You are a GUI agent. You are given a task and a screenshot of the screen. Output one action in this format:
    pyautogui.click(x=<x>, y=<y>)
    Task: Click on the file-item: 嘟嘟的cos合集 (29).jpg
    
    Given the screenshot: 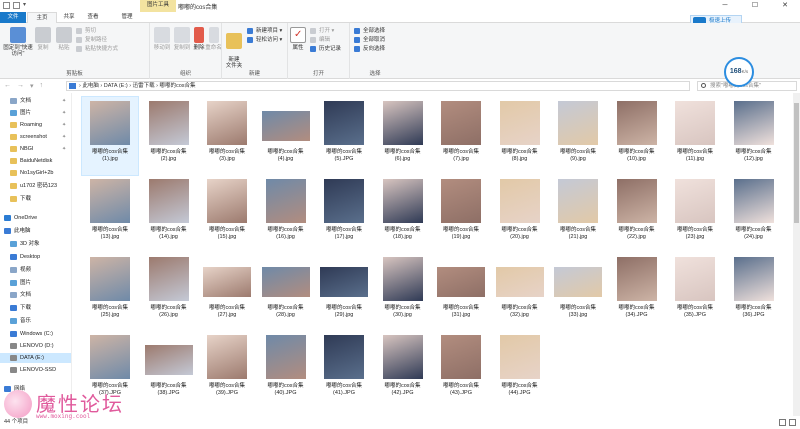 What is the action you would take?
    pyautogui.click(x=344, y=292)
    